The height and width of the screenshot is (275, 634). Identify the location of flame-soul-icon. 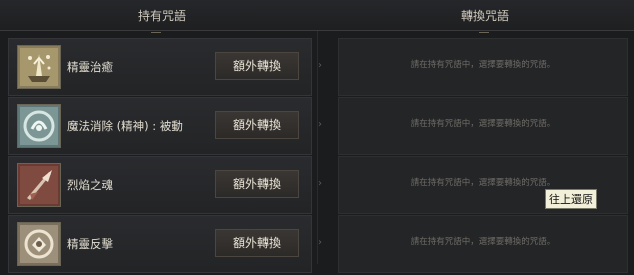
(39, 185).